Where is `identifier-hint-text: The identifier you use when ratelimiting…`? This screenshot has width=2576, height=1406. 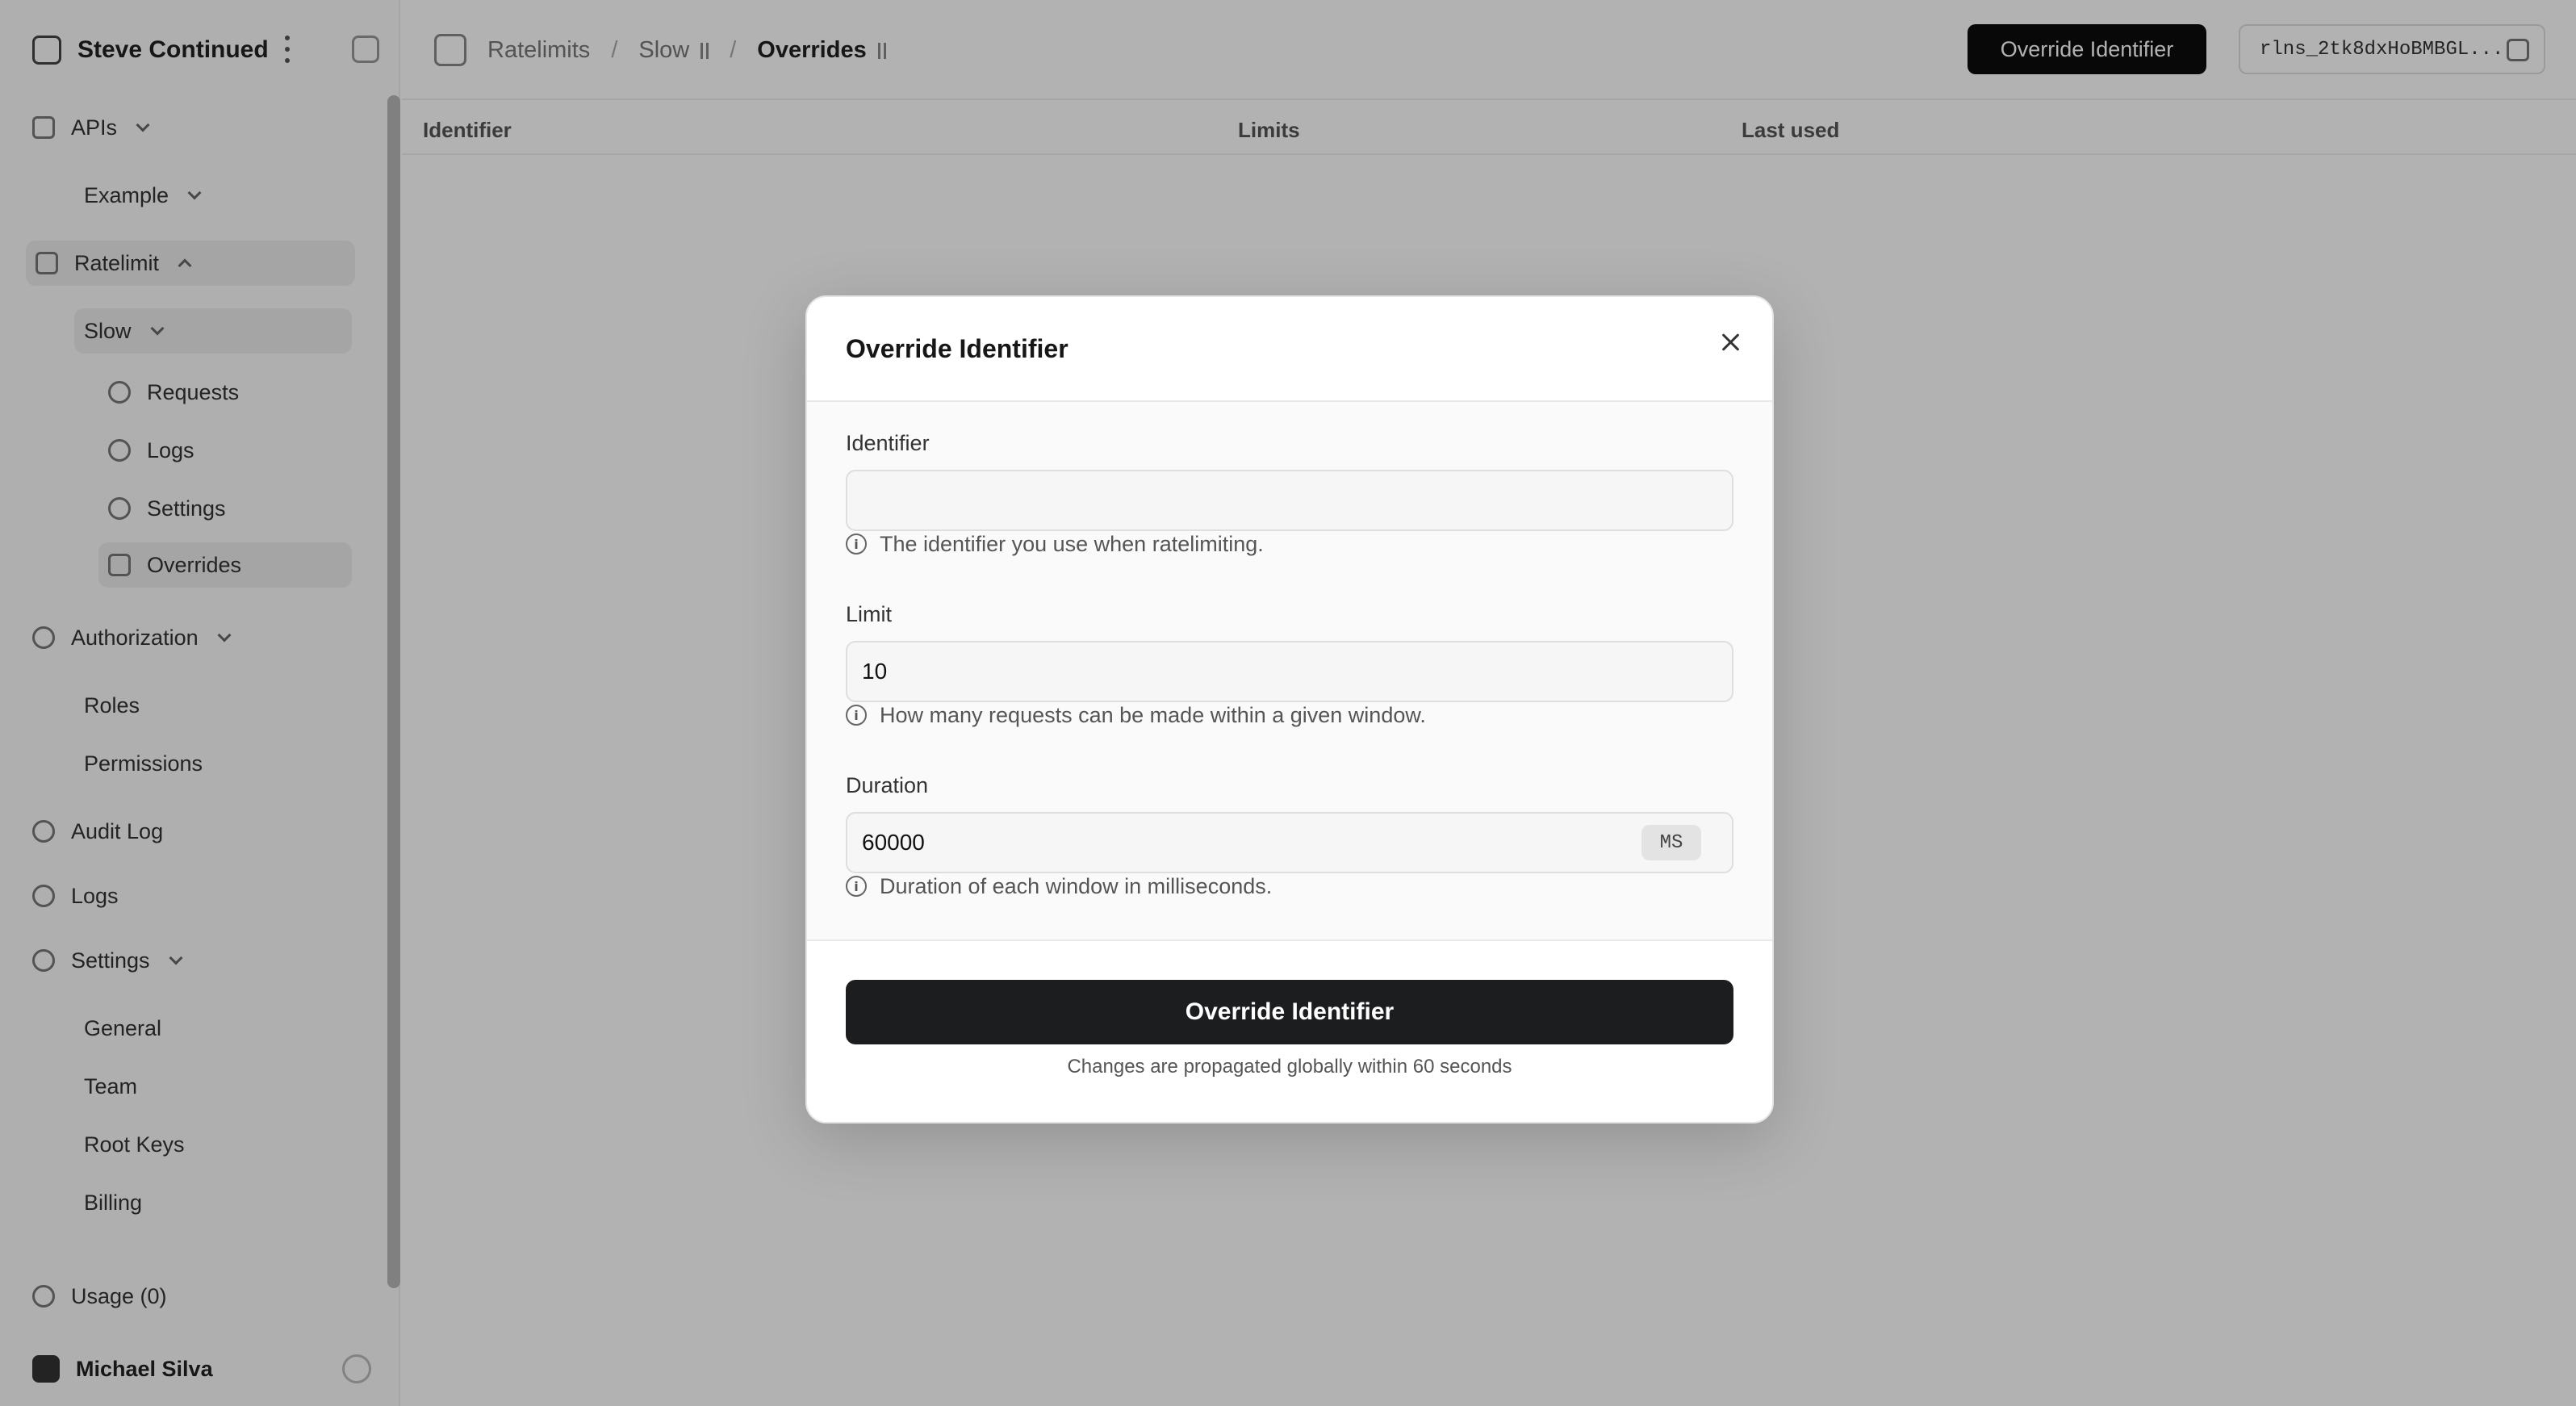
identifier-hint-text: The identifier you use when ratelimiting… is located at coordinates (1072, 544).